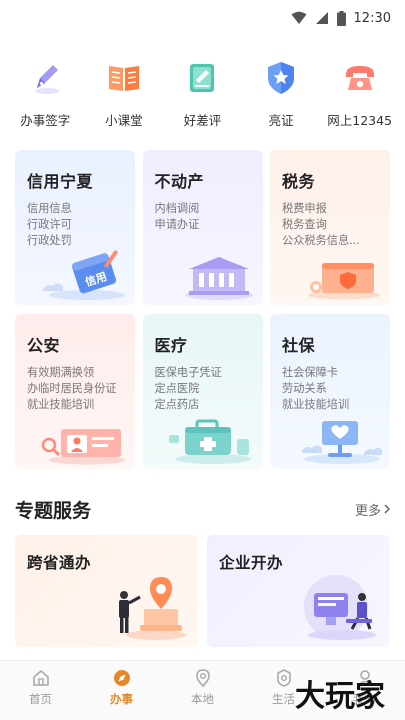 The height and width of the screenshot is (720, 405). I want to click on more-label: 更多, so click(367, 511).